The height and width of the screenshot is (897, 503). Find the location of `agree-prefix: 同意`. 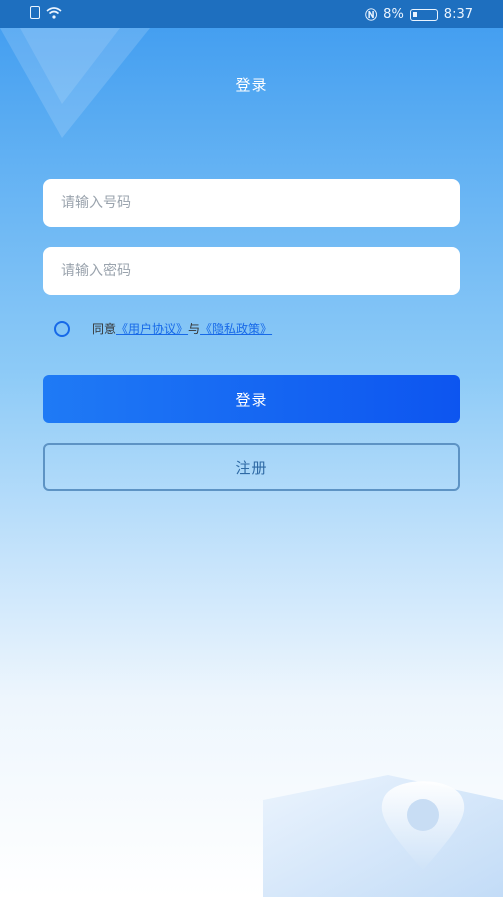

agree-prefix: 同意 is located at coordinates (104, 329).